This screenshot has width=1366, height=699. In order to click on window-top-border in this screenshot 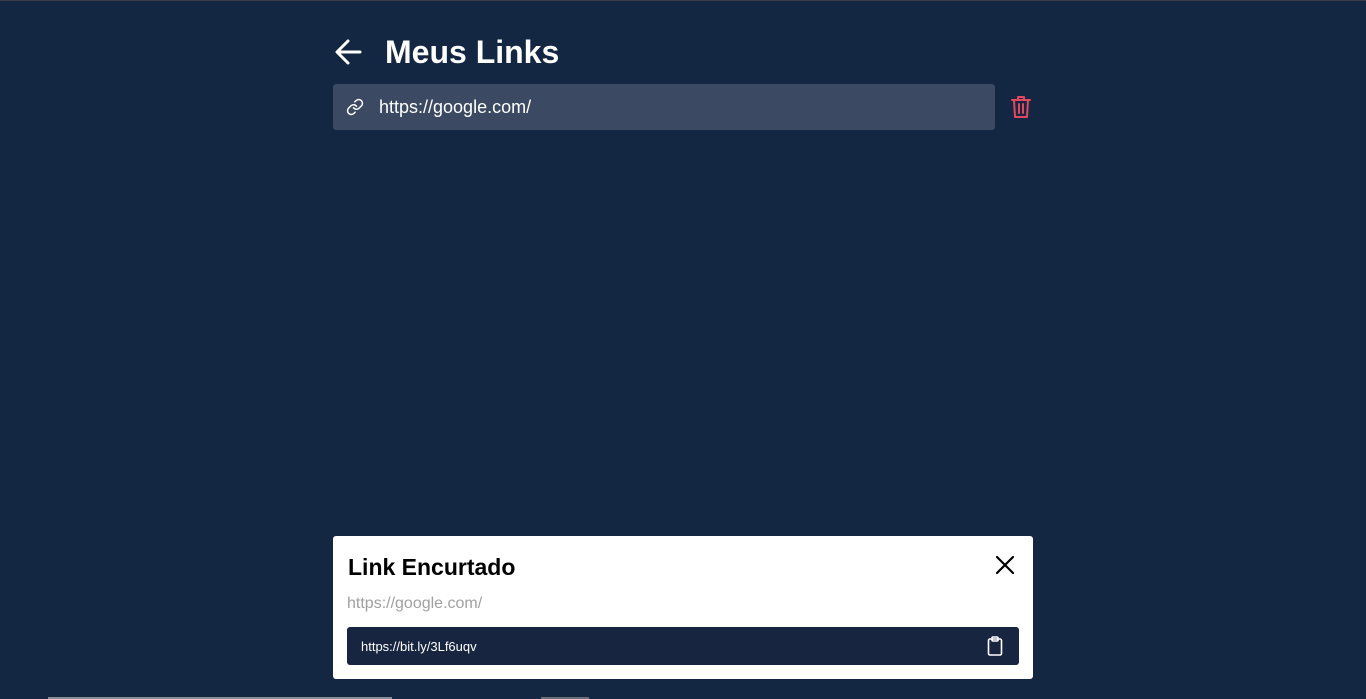, I will do `click(683, 0)`.